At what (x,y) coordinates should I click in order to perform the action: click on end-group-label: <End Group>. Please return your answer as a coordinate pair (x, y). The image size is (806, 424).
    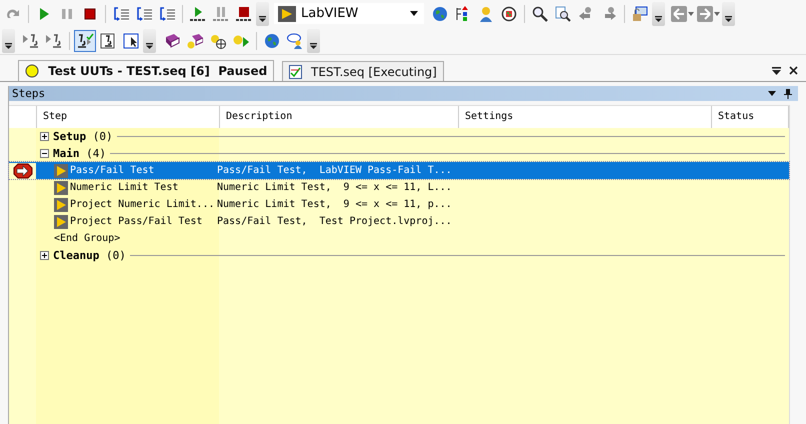
    Looking at the image, I should click on (87, 238).